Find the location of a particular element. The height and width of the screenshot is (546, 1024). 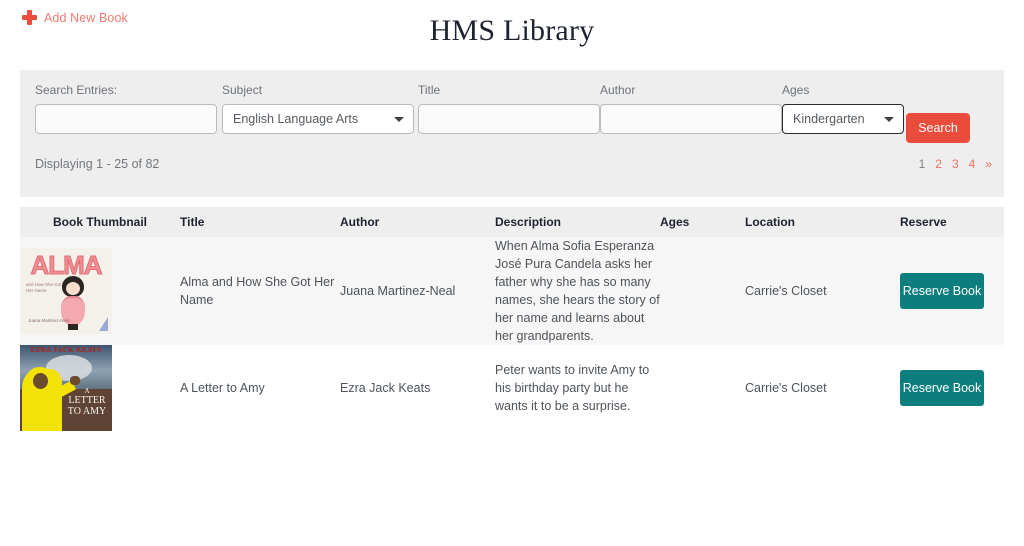

cover-subtitle-text: and How She Got Her Name is located at coordinates (44, 287).